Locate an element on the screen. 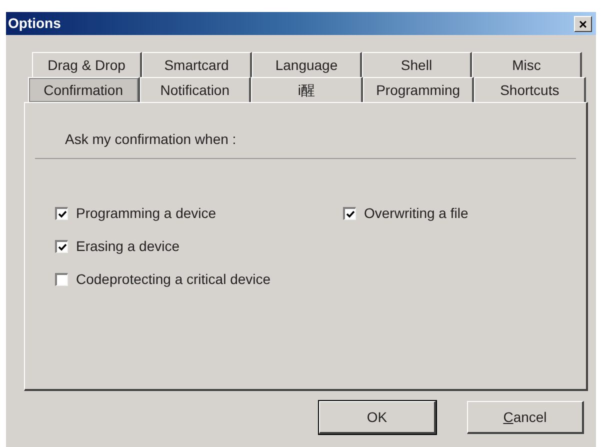 The width and height of the screenshot is (601, 447). checkbox-label: Programming a device is located at coordinates (146, 213).